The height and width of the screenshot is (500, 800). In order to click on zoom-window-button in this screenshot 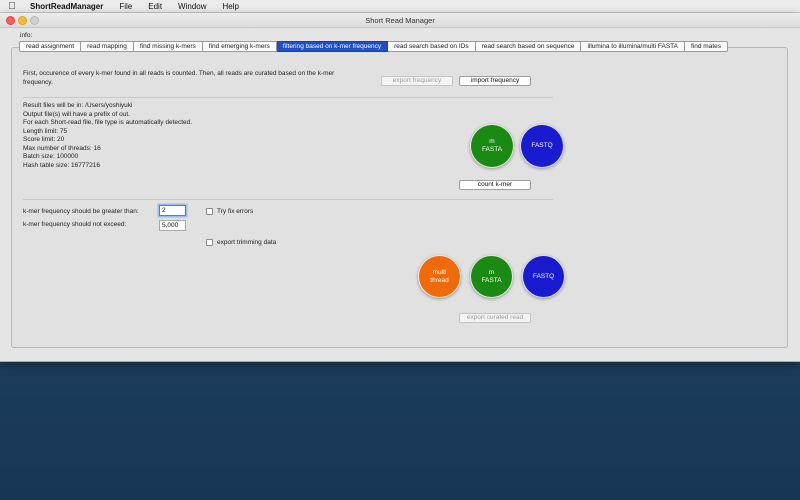, I will do `click(34, 20)`.